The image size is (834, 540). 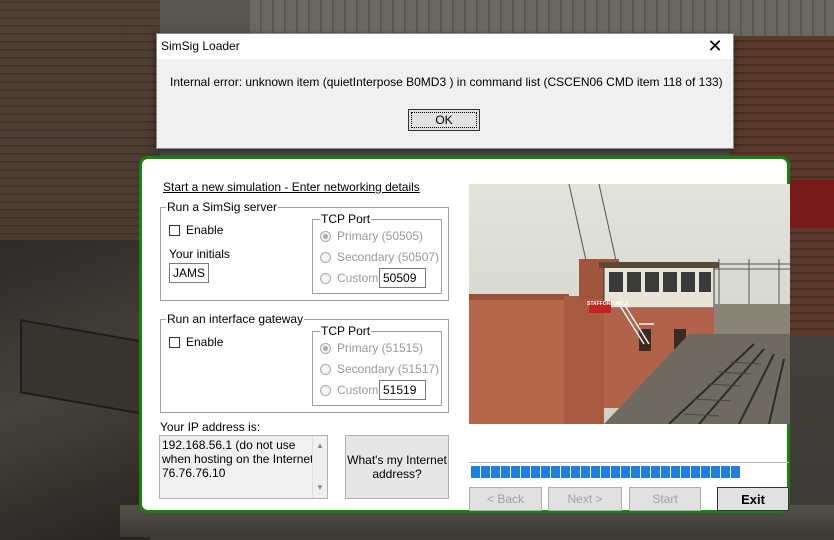 What do you see at coordinates (715, 46) in the screenshot?
I see `close-icon: ✕` at bounding box center [715, 46].